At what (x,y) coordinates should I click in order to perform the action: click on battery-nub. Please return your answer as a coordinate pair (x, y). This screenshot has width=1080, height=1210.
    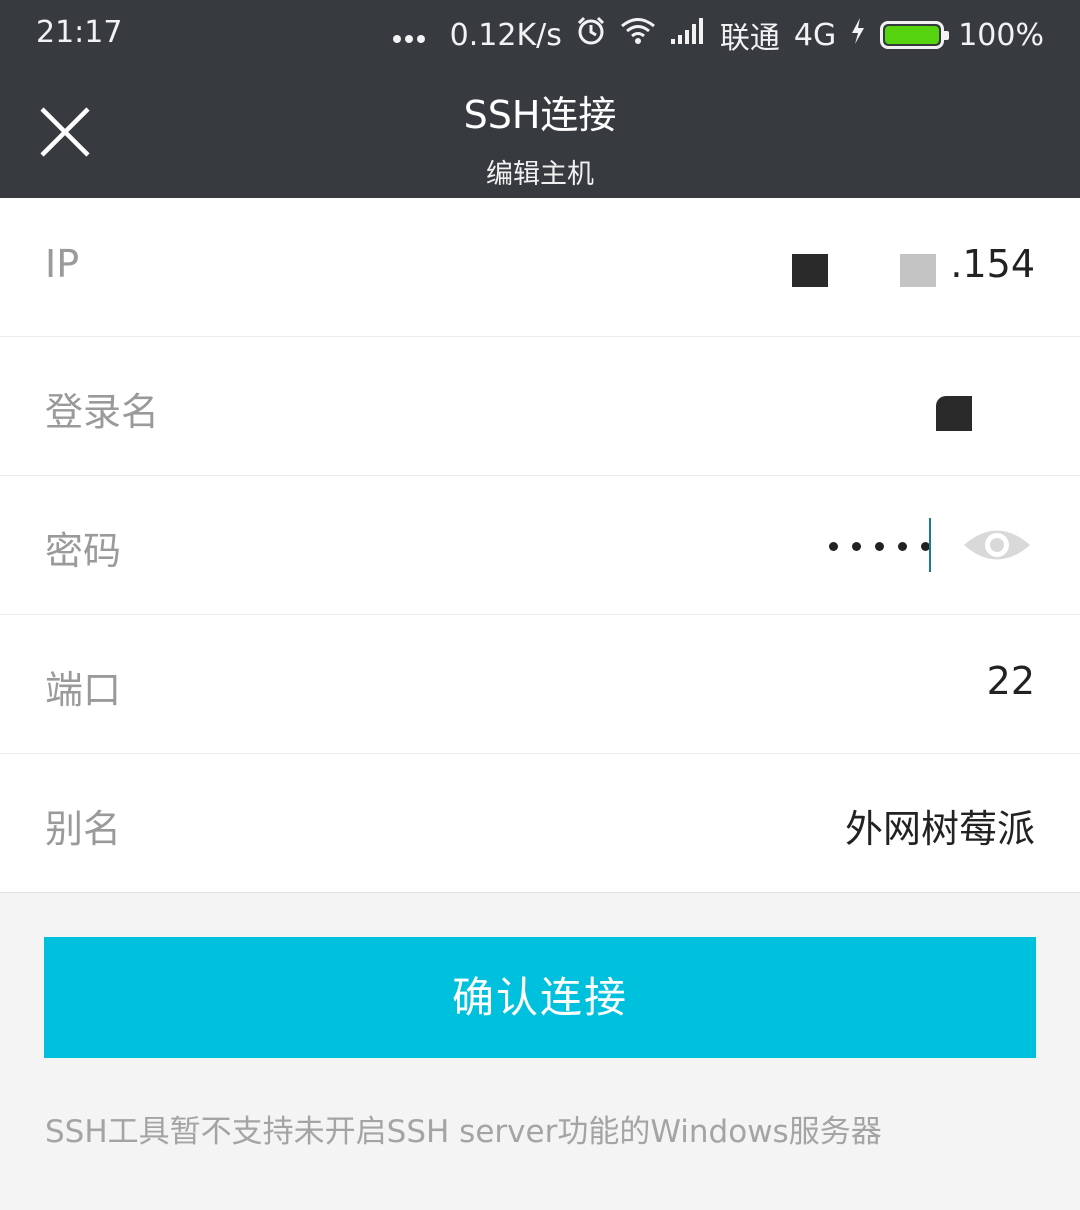
    Looking at the image, I should click on (947, 35).